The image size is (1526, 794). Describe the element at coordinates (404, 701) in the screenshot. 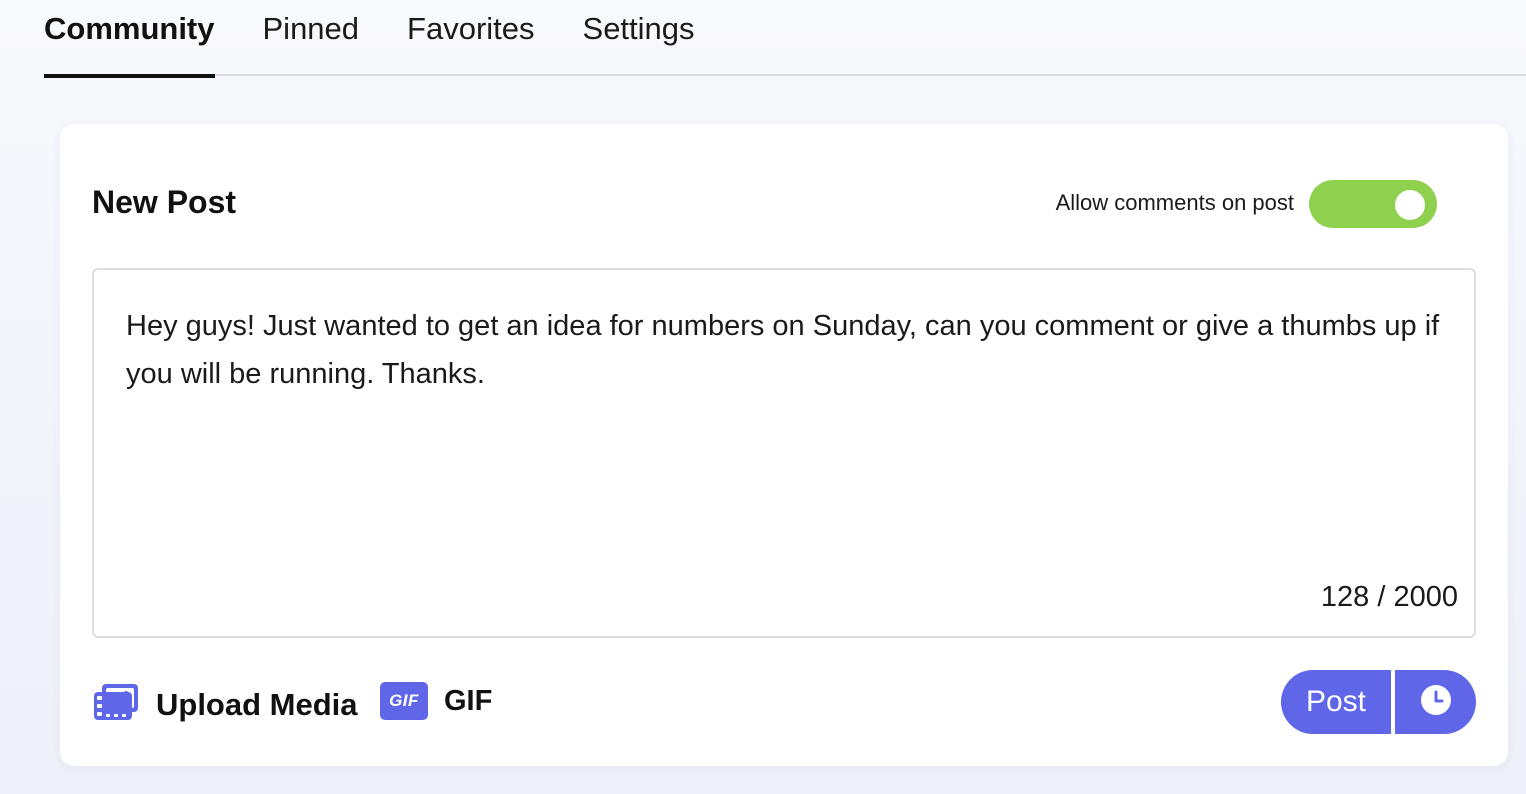

I see `gif-icon: GIF` at that location.